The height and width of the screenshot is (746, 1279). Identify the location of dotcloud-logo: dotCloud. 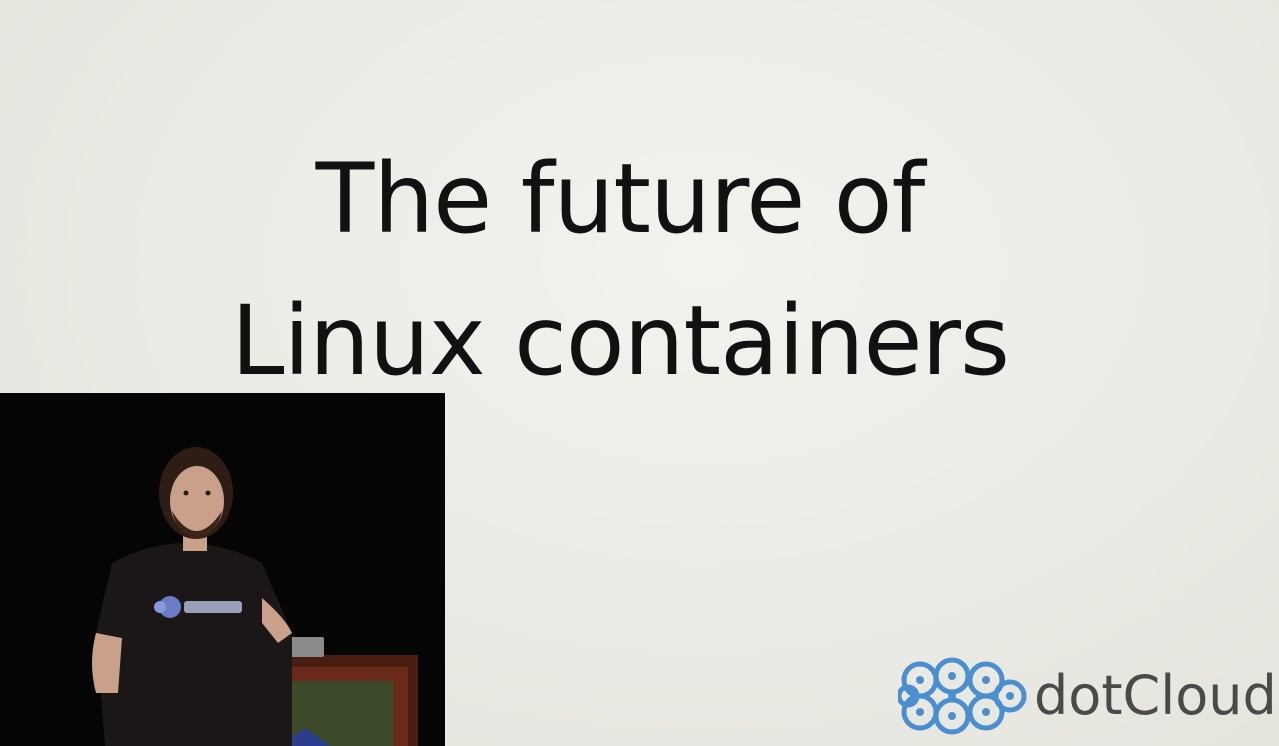
(1087, 697).